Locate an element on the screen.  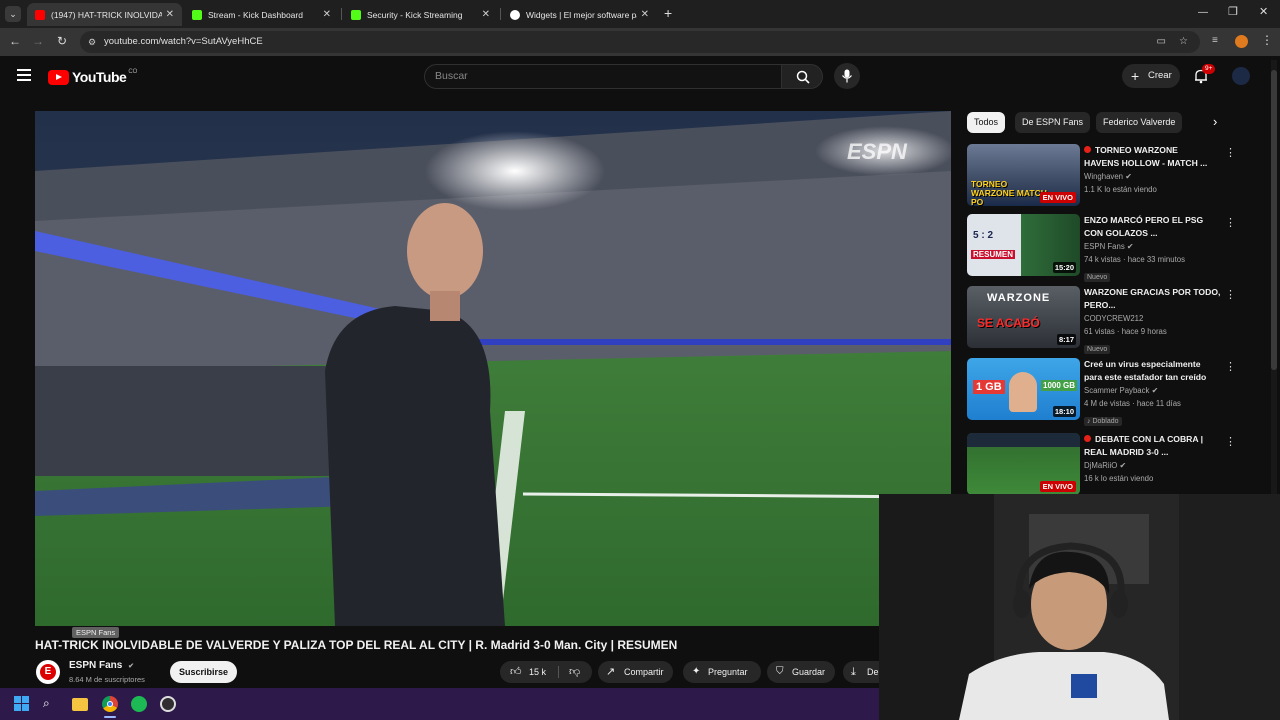
share-button: ↗ Compartir is located at coordinates (635, 672).